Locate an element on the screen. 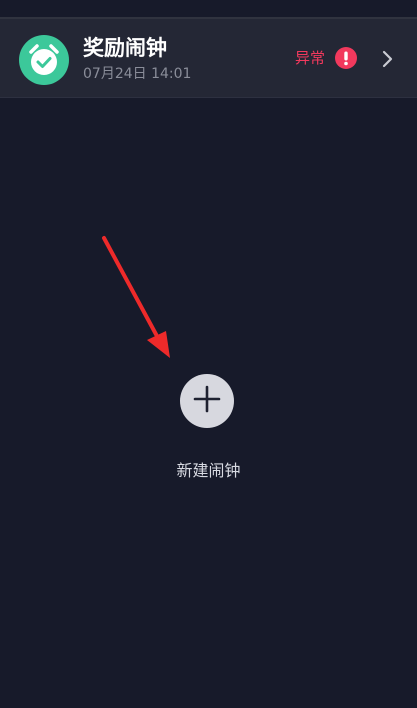 The image size is (417, 708). alarm-time: 07月24日 14:01 is located at coordinates (137, 74).